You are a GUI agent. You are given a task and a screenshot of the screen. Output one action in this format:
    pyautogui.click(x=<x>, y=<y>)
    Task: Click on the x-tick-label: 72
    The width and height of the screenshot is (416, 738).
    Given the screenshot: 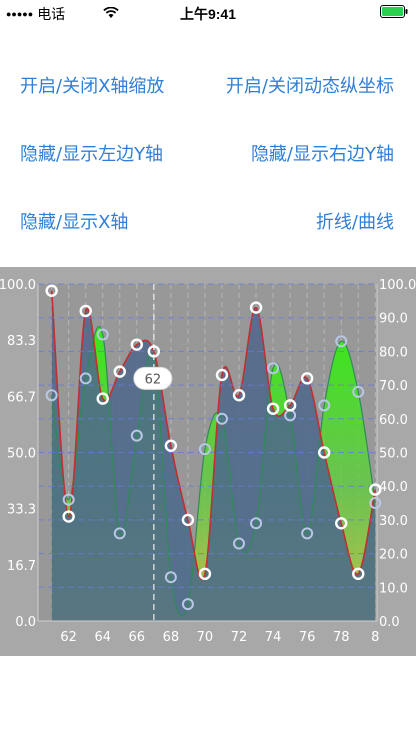 What is the action you would take?
    pyautogui.click(x=239, y=637)
    